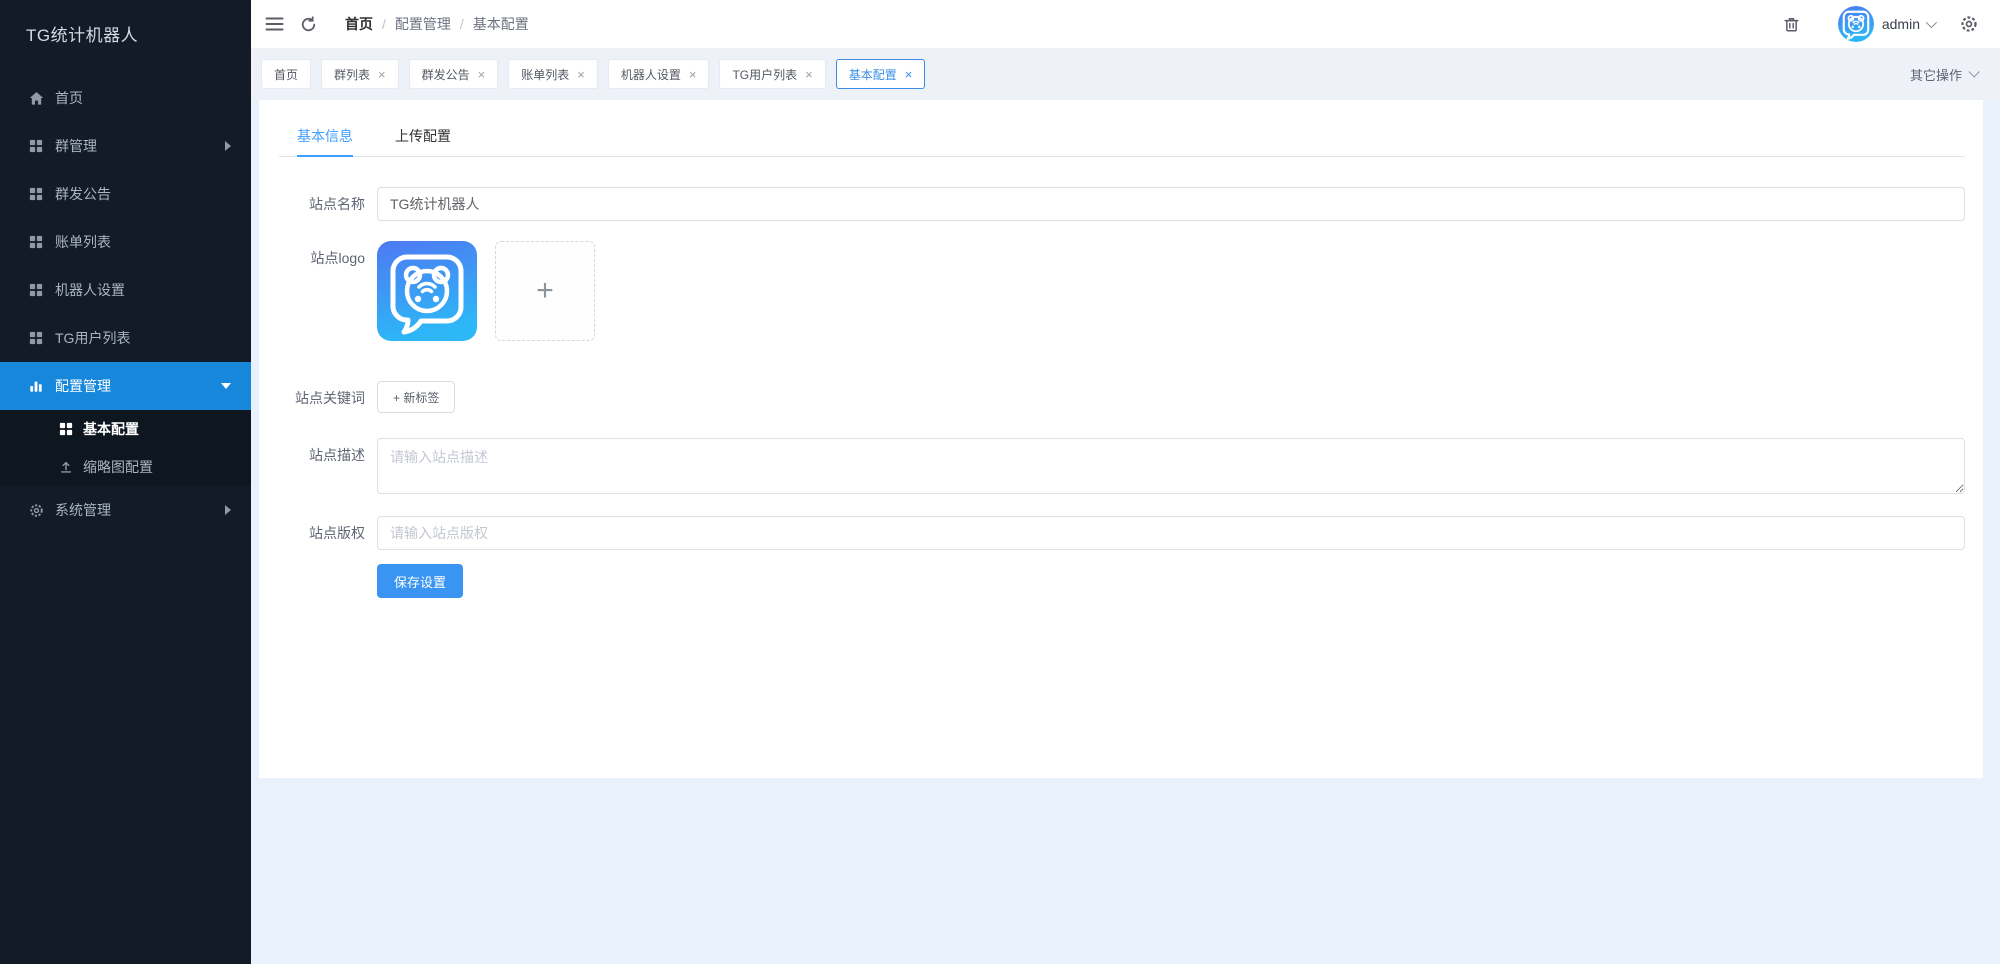 This screenshot has height=964, width=2000. I want to click on tab-basic-info: 基本信息, so click(325, 136).